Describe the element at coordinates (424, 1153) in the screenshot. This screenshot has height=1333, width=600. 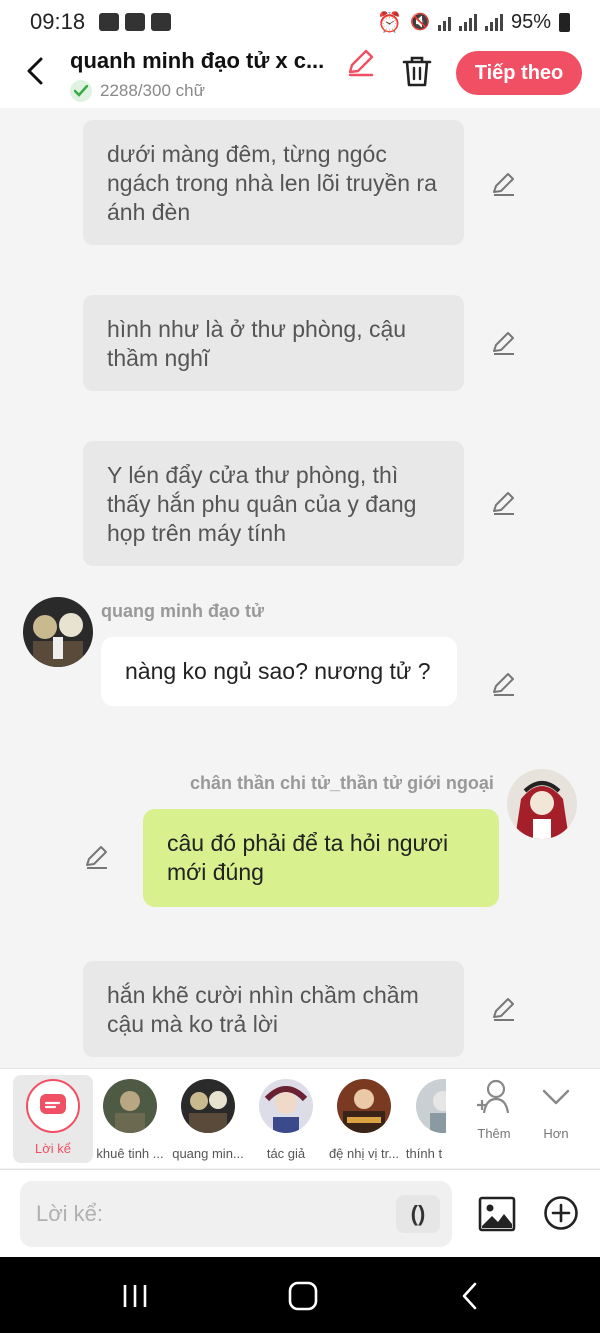
I see `character-label: thính t` at that location.